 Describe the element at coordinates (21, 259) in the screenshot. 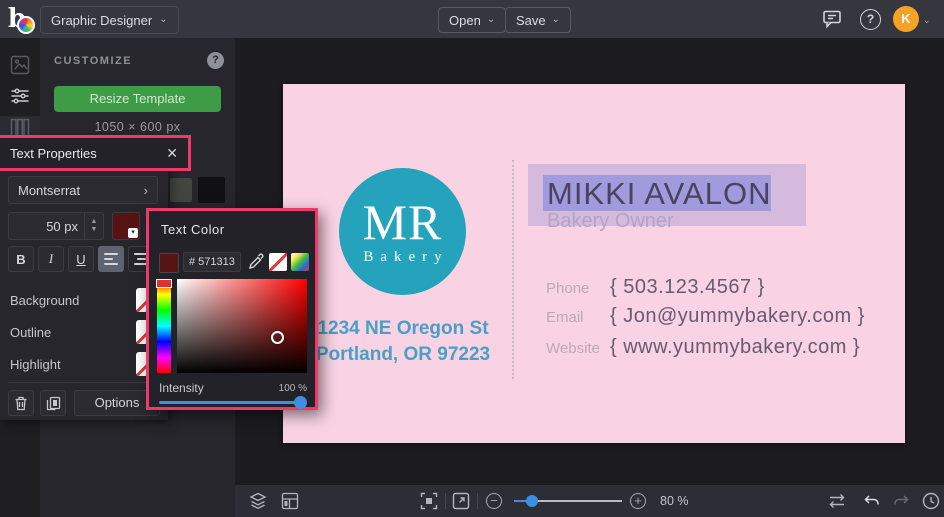

I see `bold-button: B` at that location.